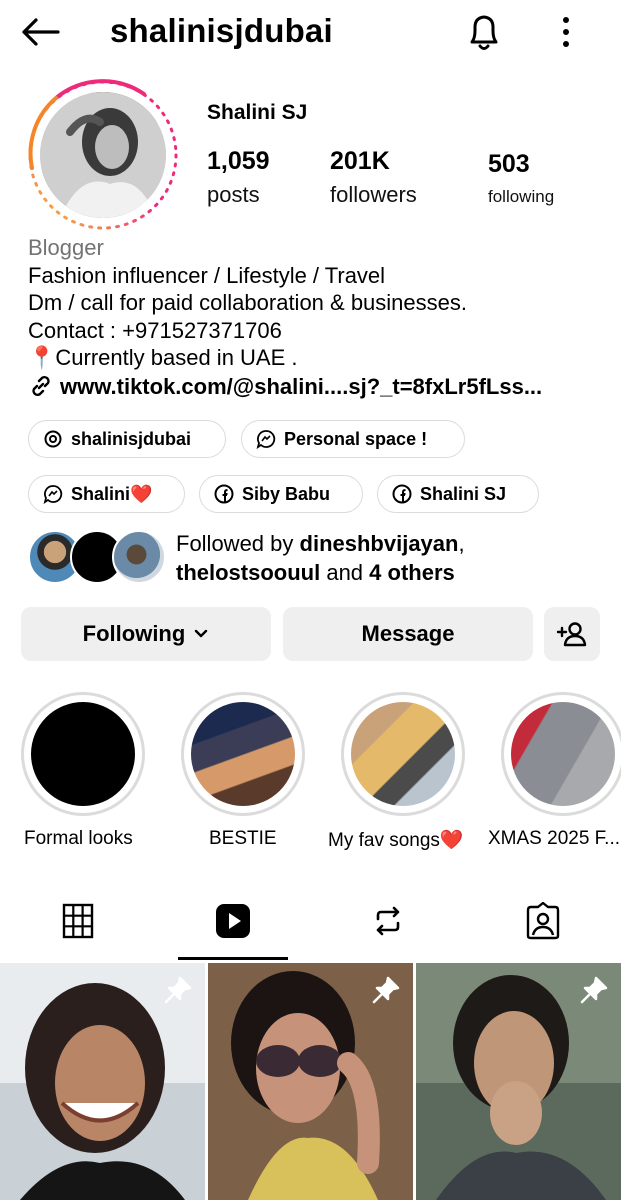 The height and width of the screenshot is (1200, 621). Describe the element at coordinates (360, 161) in the screenshot. I see `followers-value: 201K` at that location.